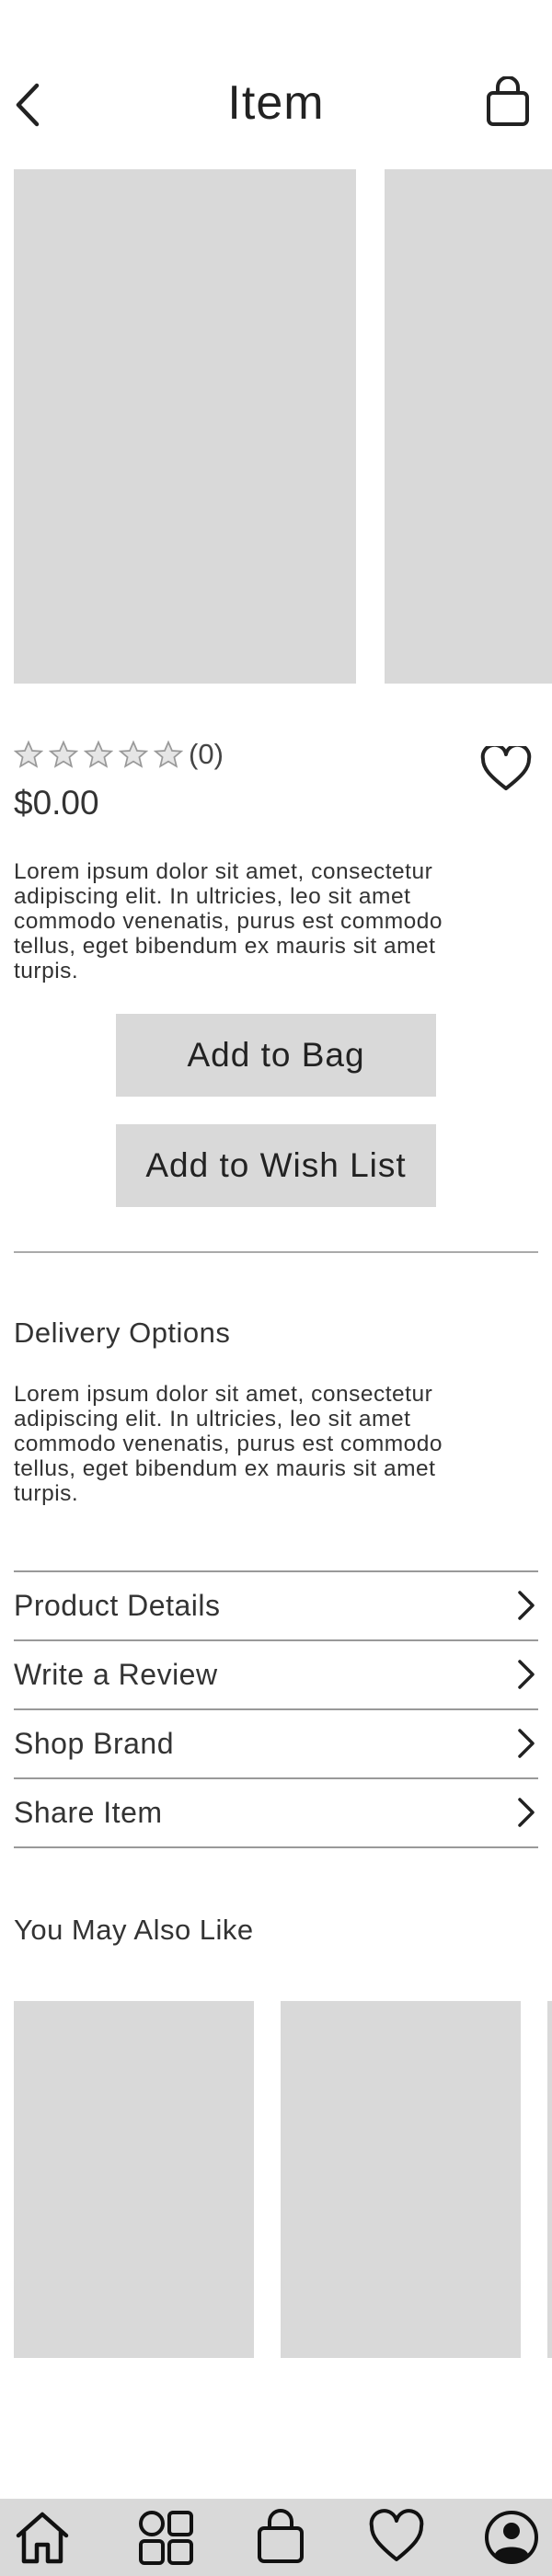  What do you see at coordinates (276, 103) in the screenshot?
I see `page-title: Item` at bounding box center [276, 103].